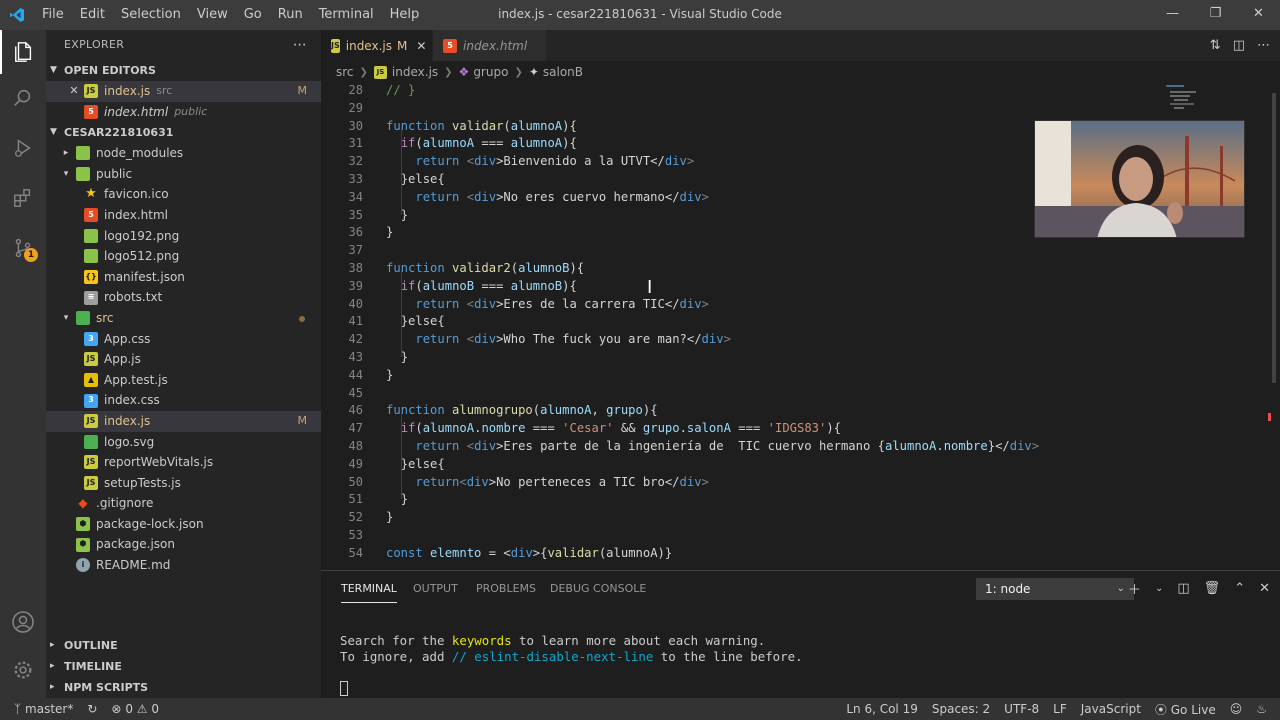  I want to click on tree-file: {} manifest.json, so click(183, 277).